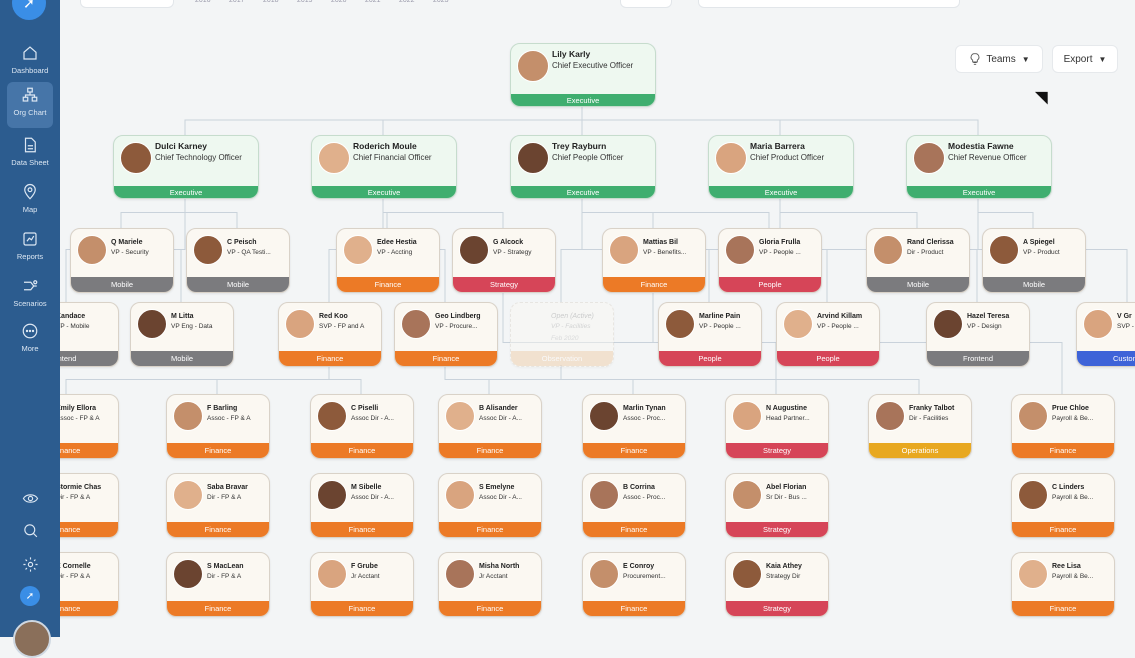  I want to click on org-card: Red Koo SVP - FP and A Finance, so click(330, 334).